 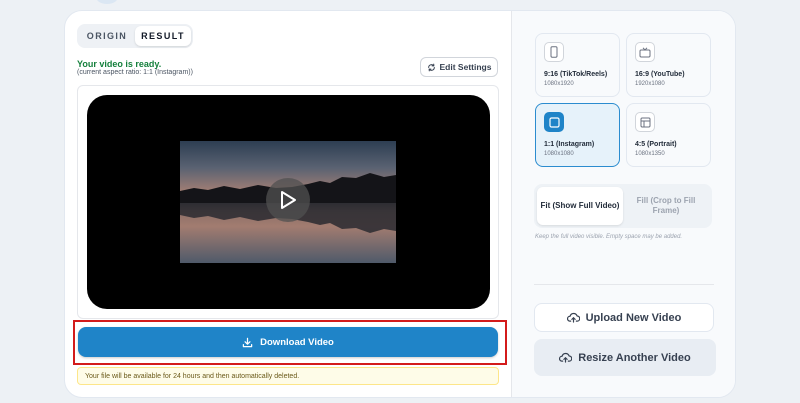 I want to click on square-icon, so click(x=554, y=122).